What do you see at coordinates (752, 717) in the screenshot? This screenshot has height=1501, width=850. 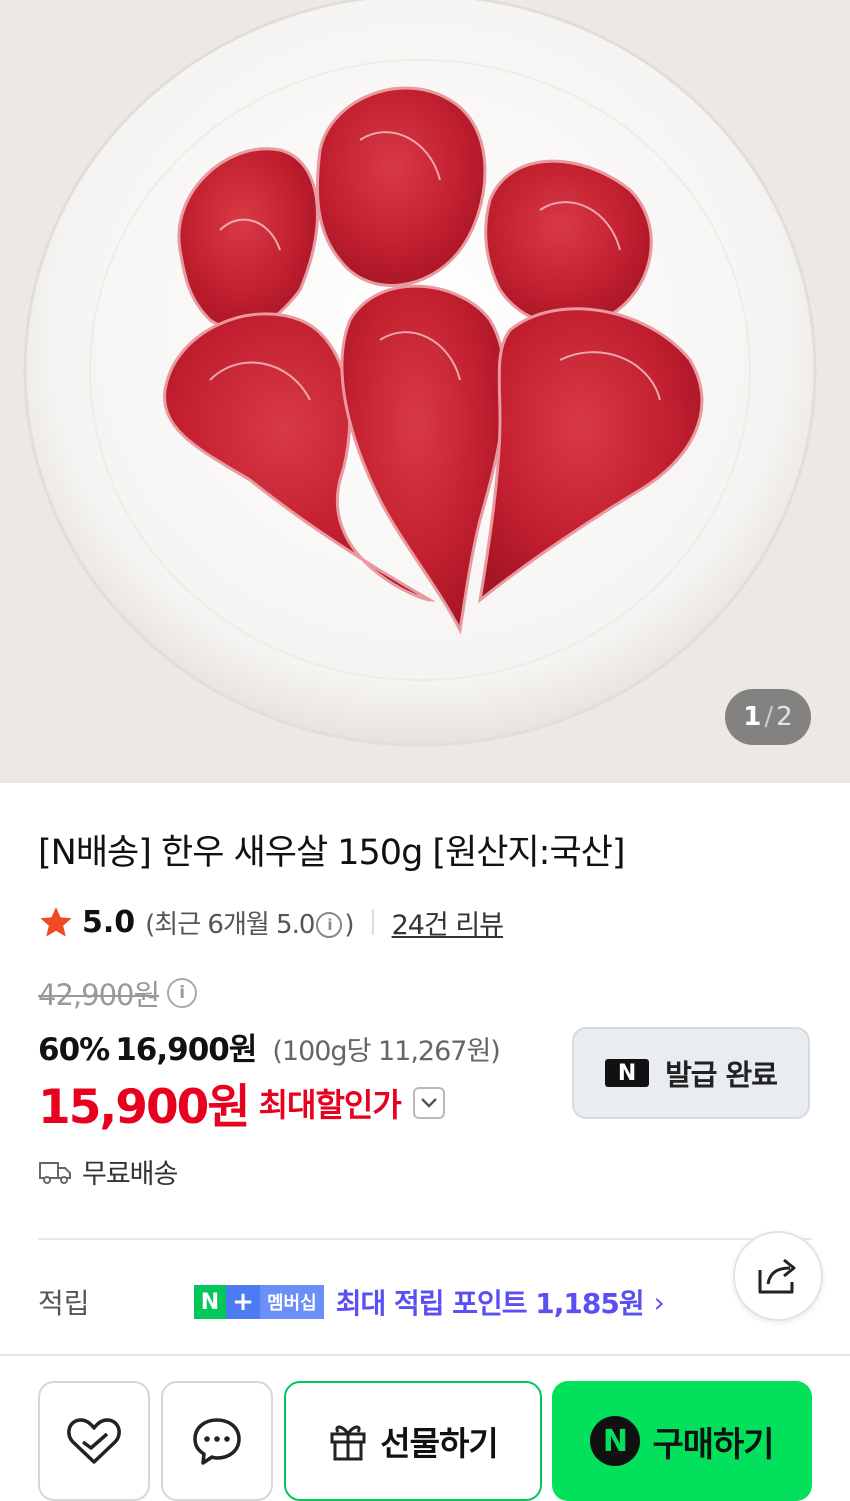 I see `image-index: 1` at bounding box center [752, 717].